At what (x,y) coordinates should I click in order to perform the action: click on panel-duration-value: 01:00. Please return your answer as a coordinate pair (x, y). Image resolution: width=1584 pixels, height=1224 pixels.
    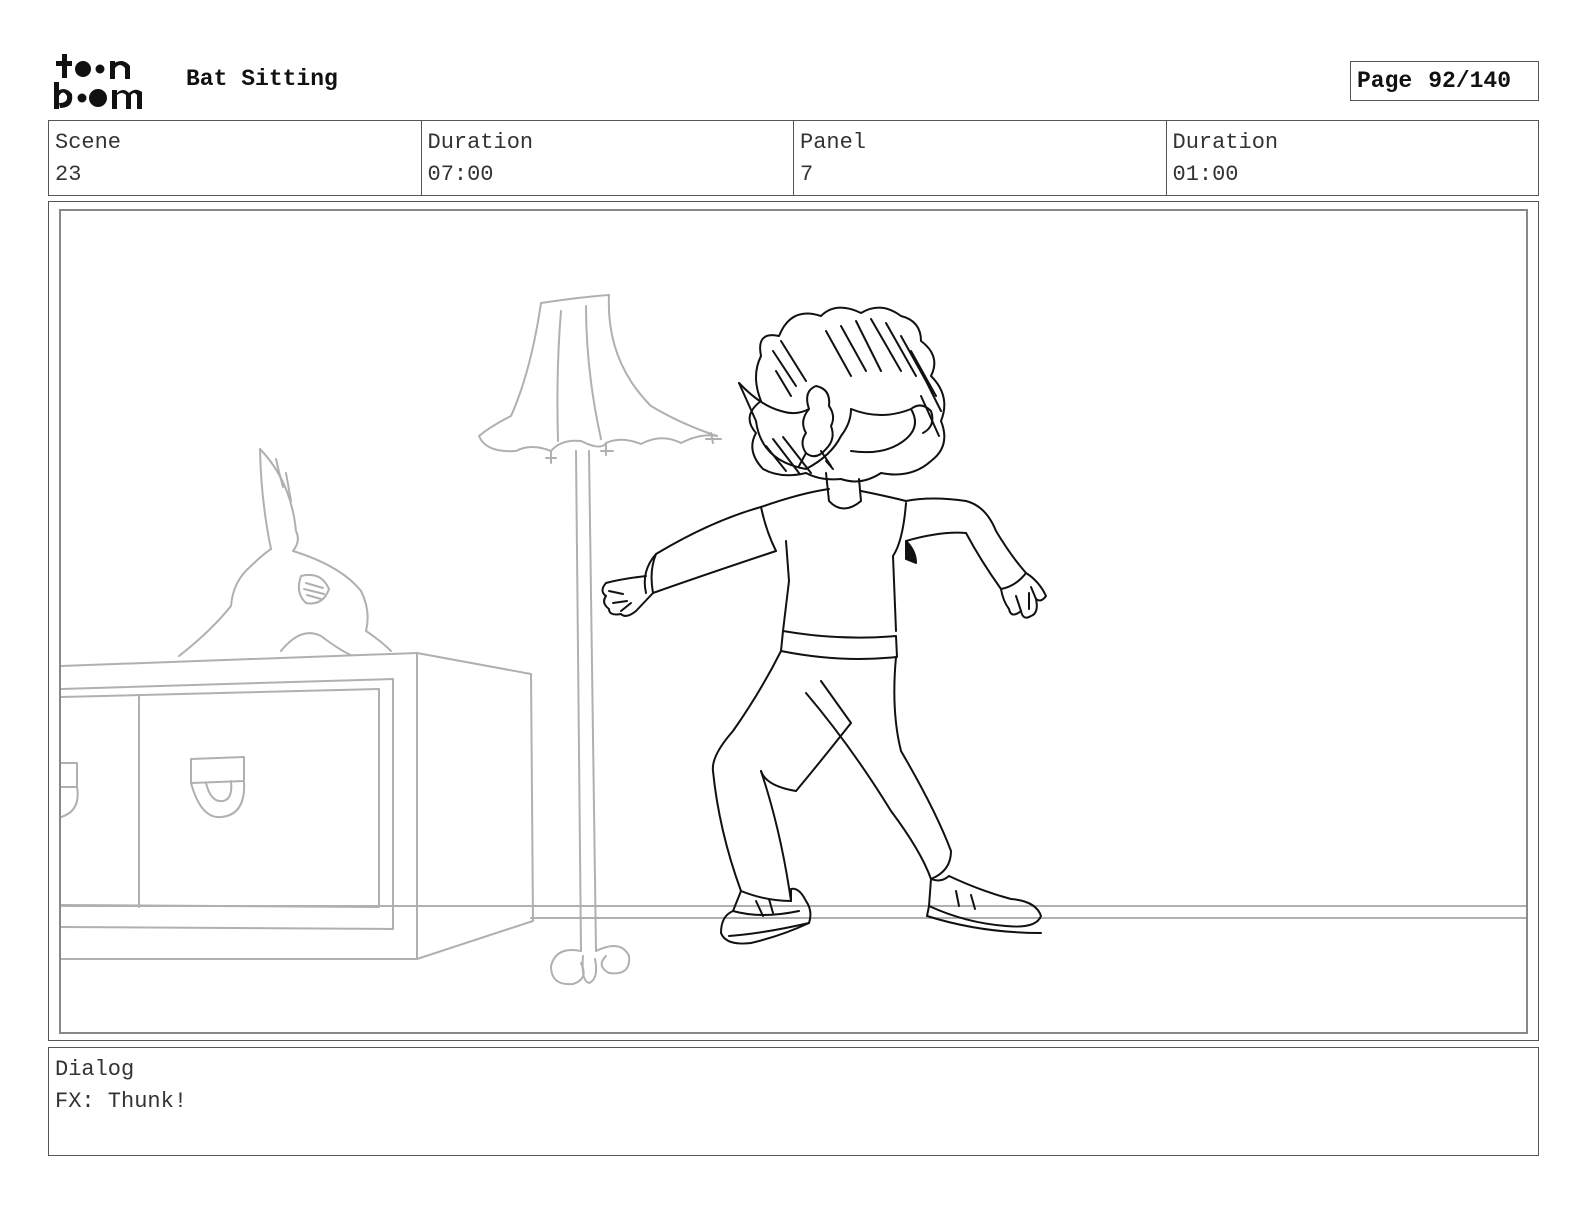
    Looking at the image, I should click on (1205, 174).